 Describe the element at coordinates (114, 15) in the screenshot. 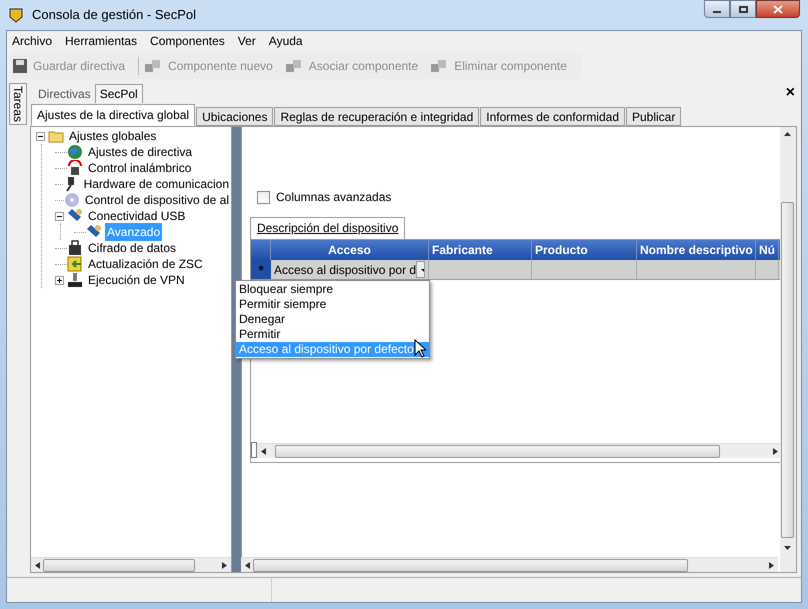

I see `window-title: Consola de gestión - SecPol` at that location.